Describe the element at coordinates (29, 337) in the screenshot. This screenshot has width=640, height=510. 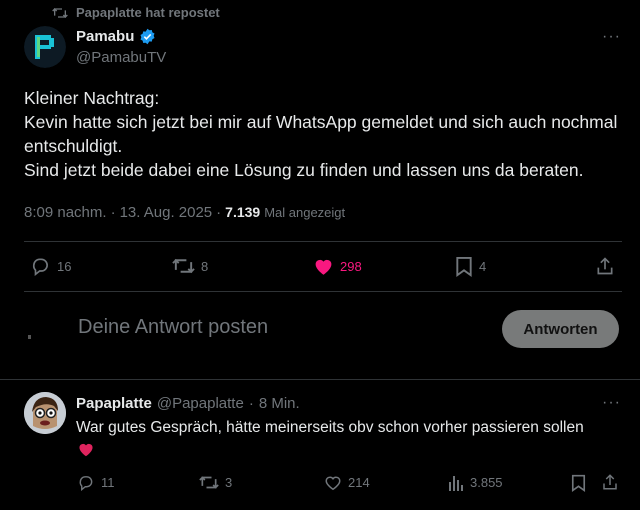
I see `composer-avatar` at that location.